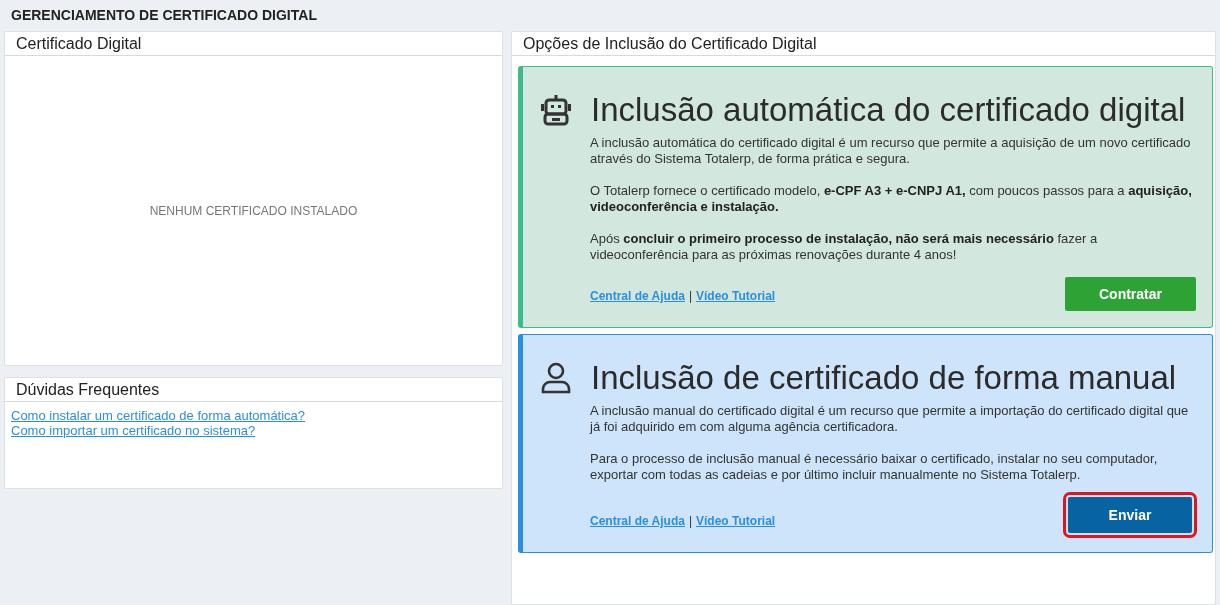 The width and height of the screenshot is (1220, 605). What do you see at coordinates (253, 210) in the screenshot?
I see `empty-message: NENHUM CERTIFICADO INSTALADO` at bounding box center [253, 210].